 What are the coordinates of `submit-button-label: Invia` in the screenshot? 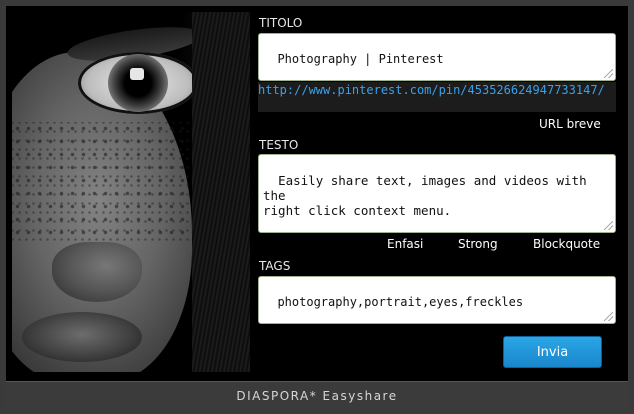 It's located at (552, 352).